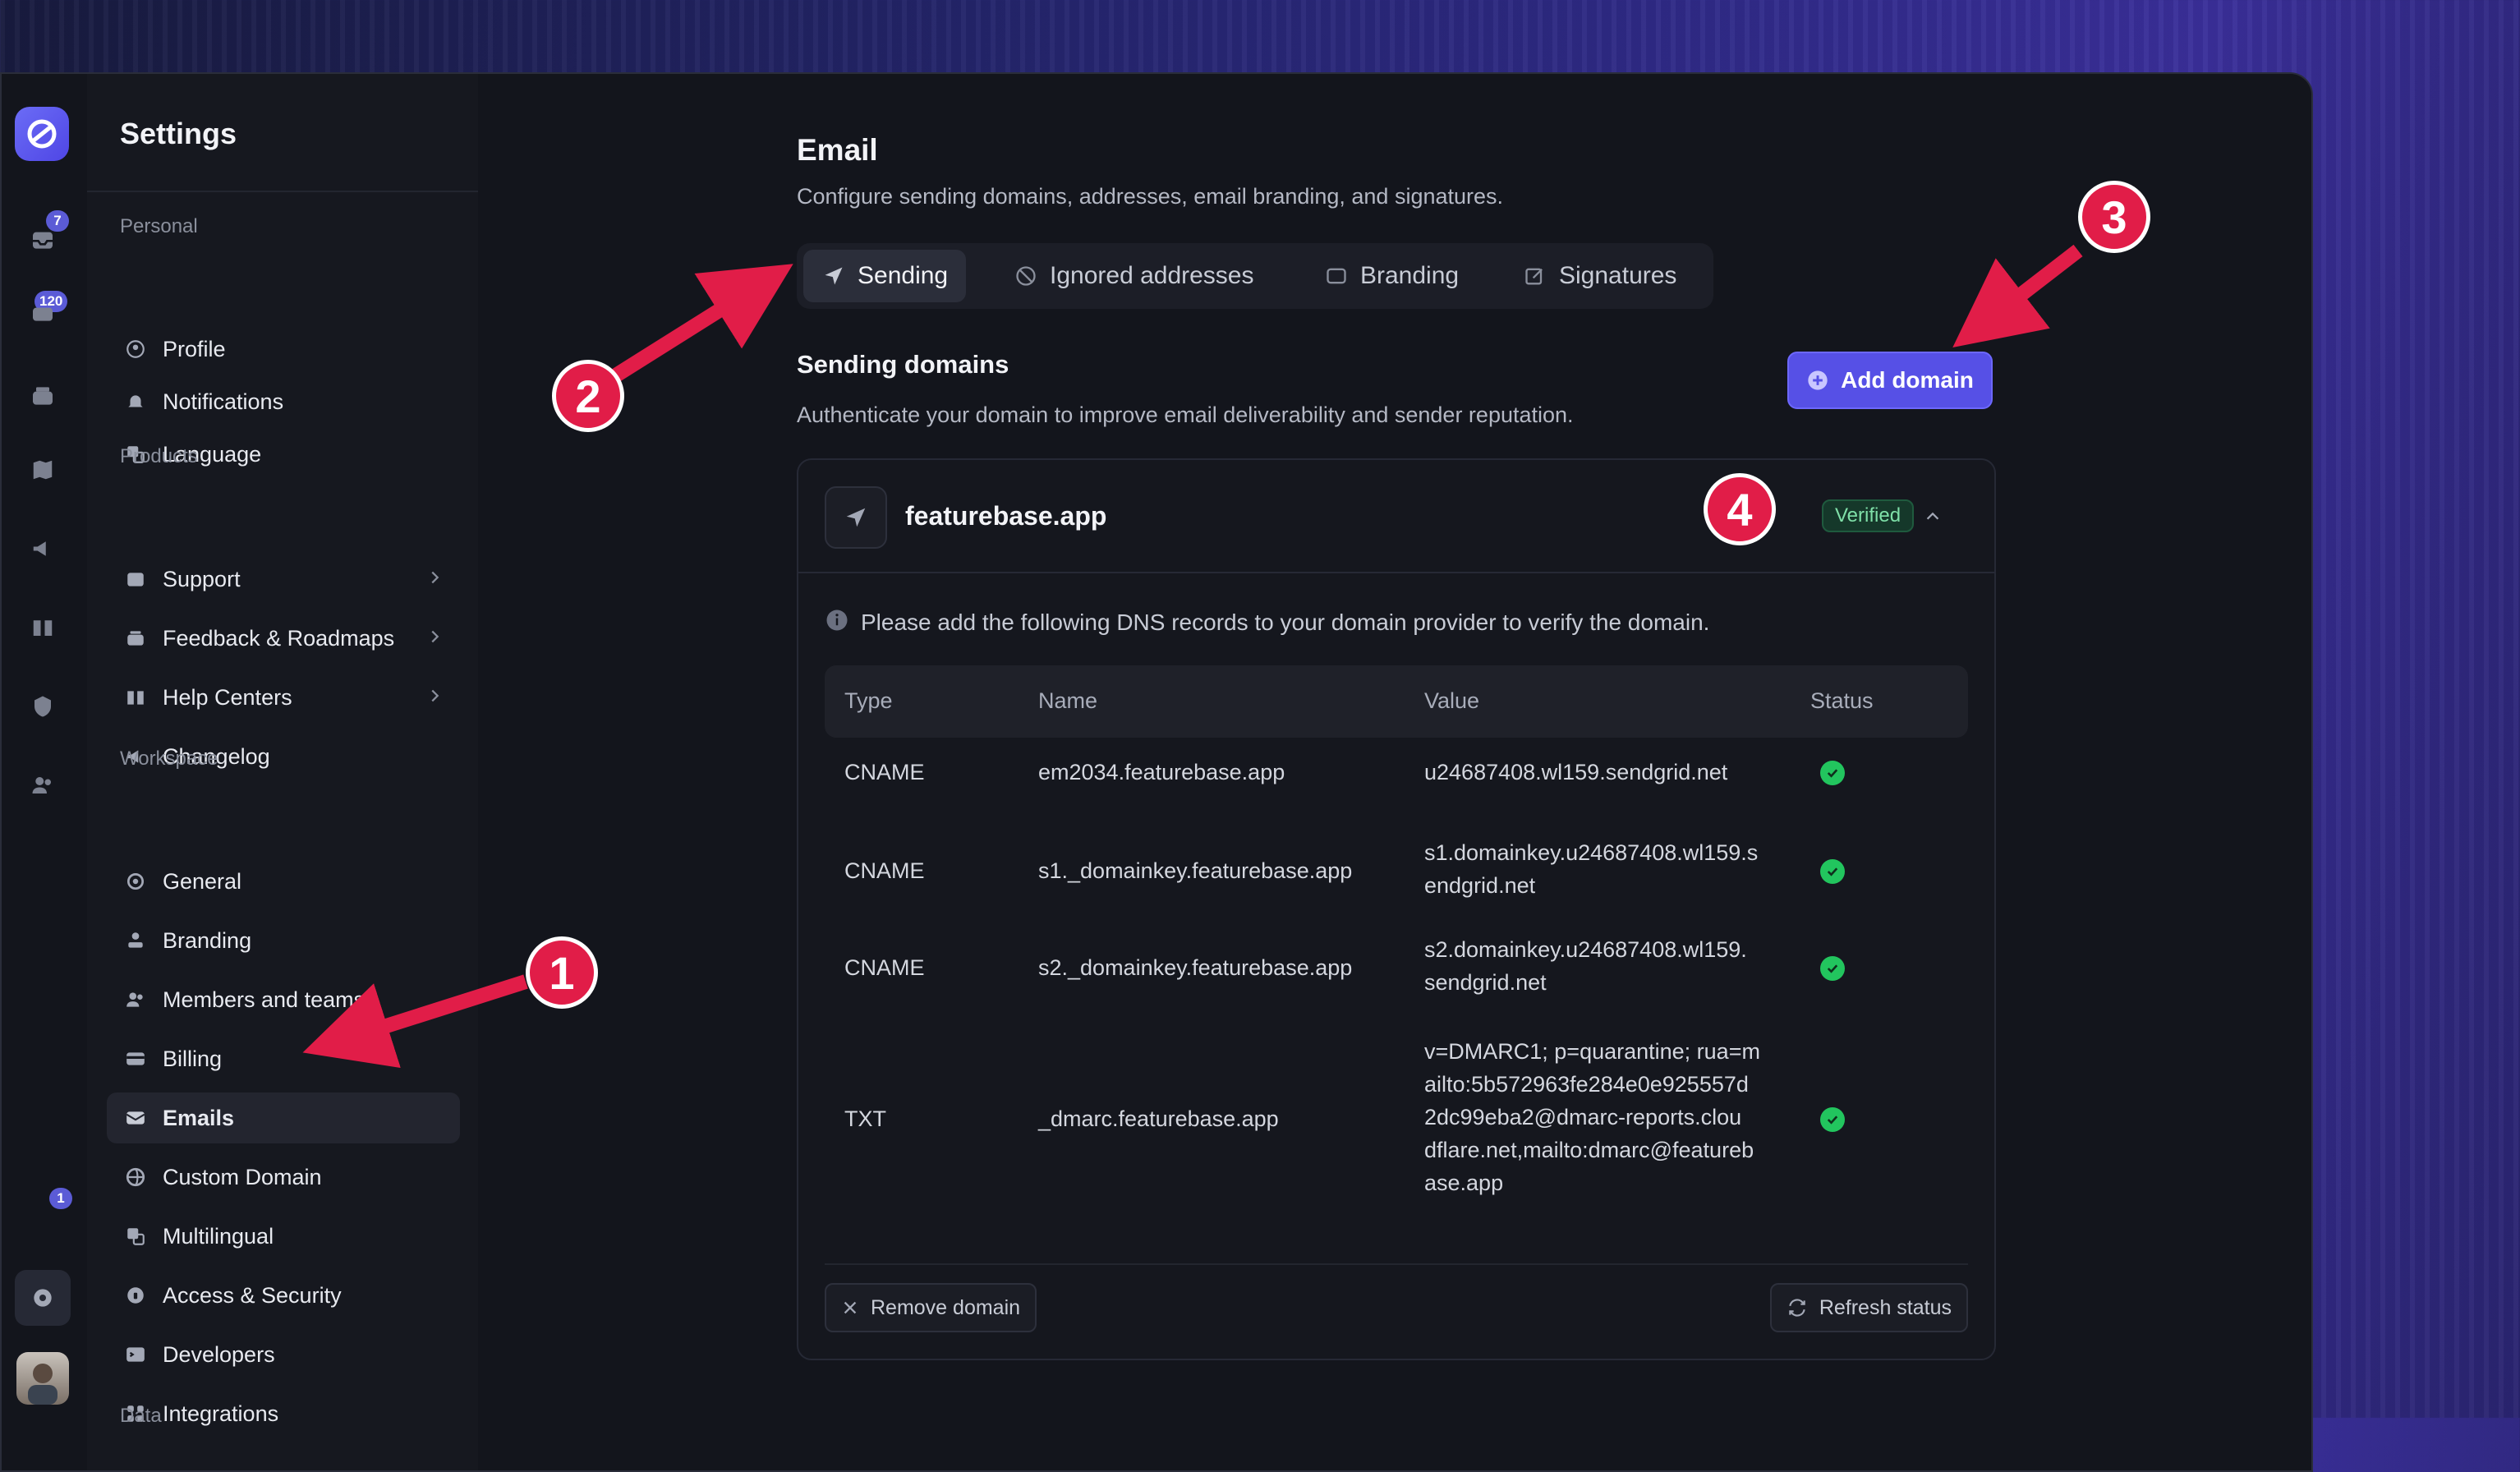 This screenshot has width=2520, height=1472. I want to click on section-workspace: Workspace, so click(169, 759).